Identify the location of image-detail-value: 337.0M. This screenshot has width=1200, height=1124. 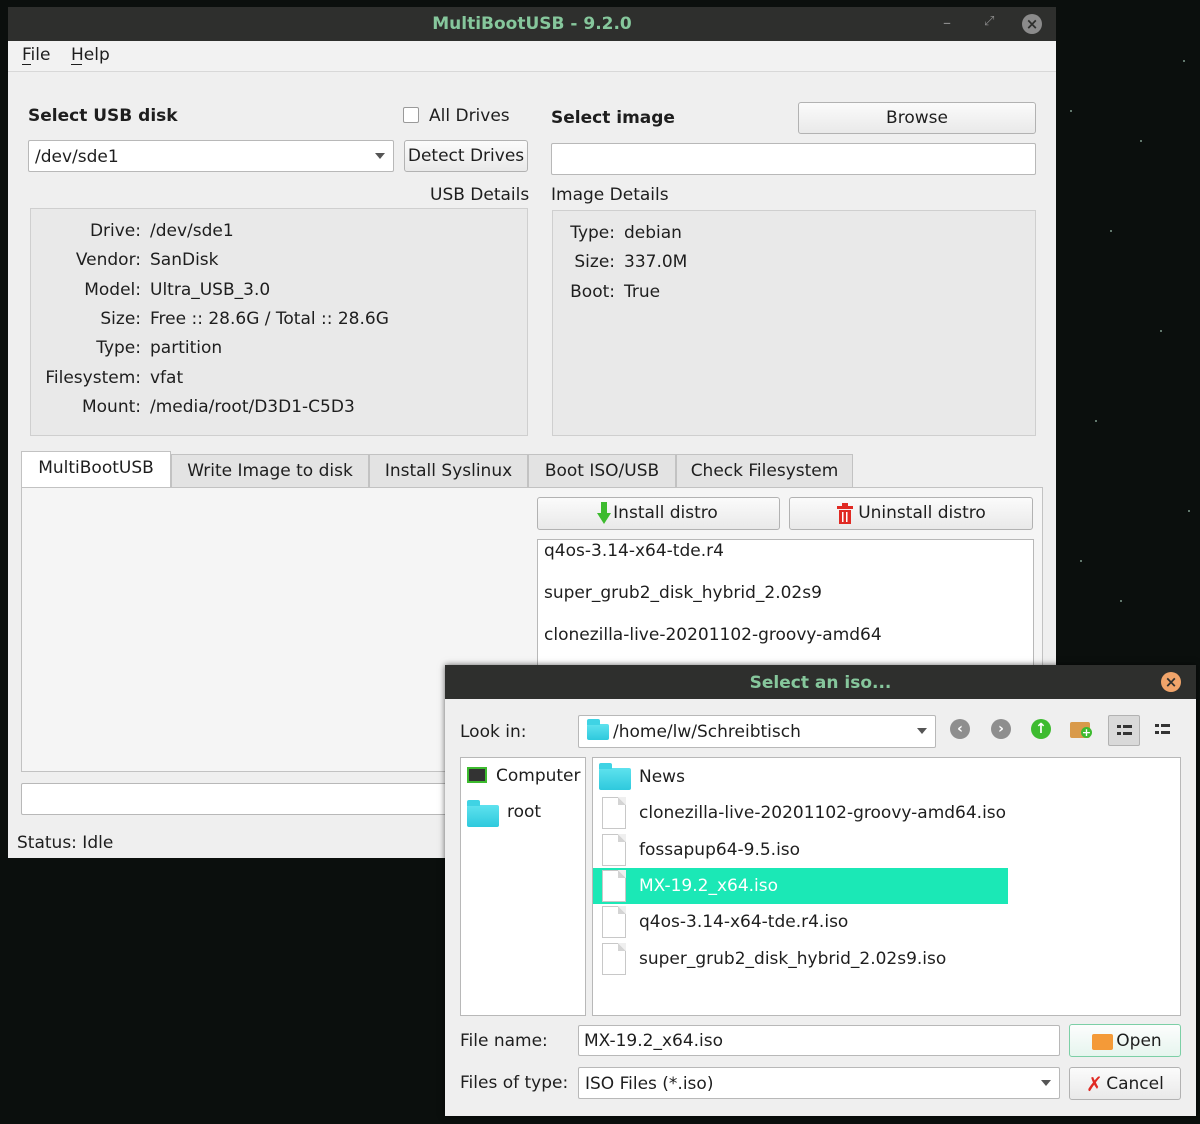
(656, 262).